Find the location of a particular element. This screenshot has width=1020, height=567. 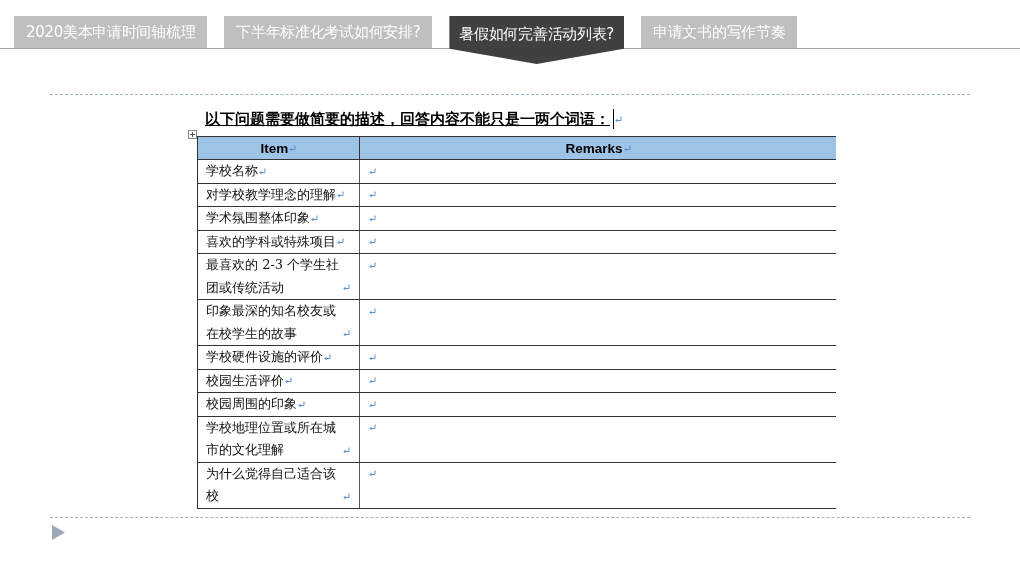

text-cursor-icon is located at coordinates (613, 119).